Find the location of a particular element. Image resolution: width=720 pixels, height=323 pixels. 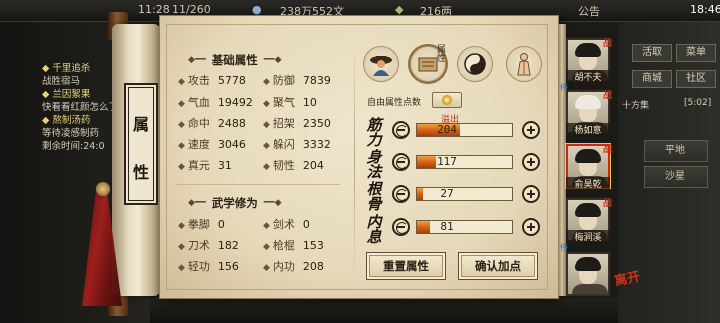

basic-stats-heading: ◆━━ 基础属性 ━━◆ is located at coordinates (235, 60).